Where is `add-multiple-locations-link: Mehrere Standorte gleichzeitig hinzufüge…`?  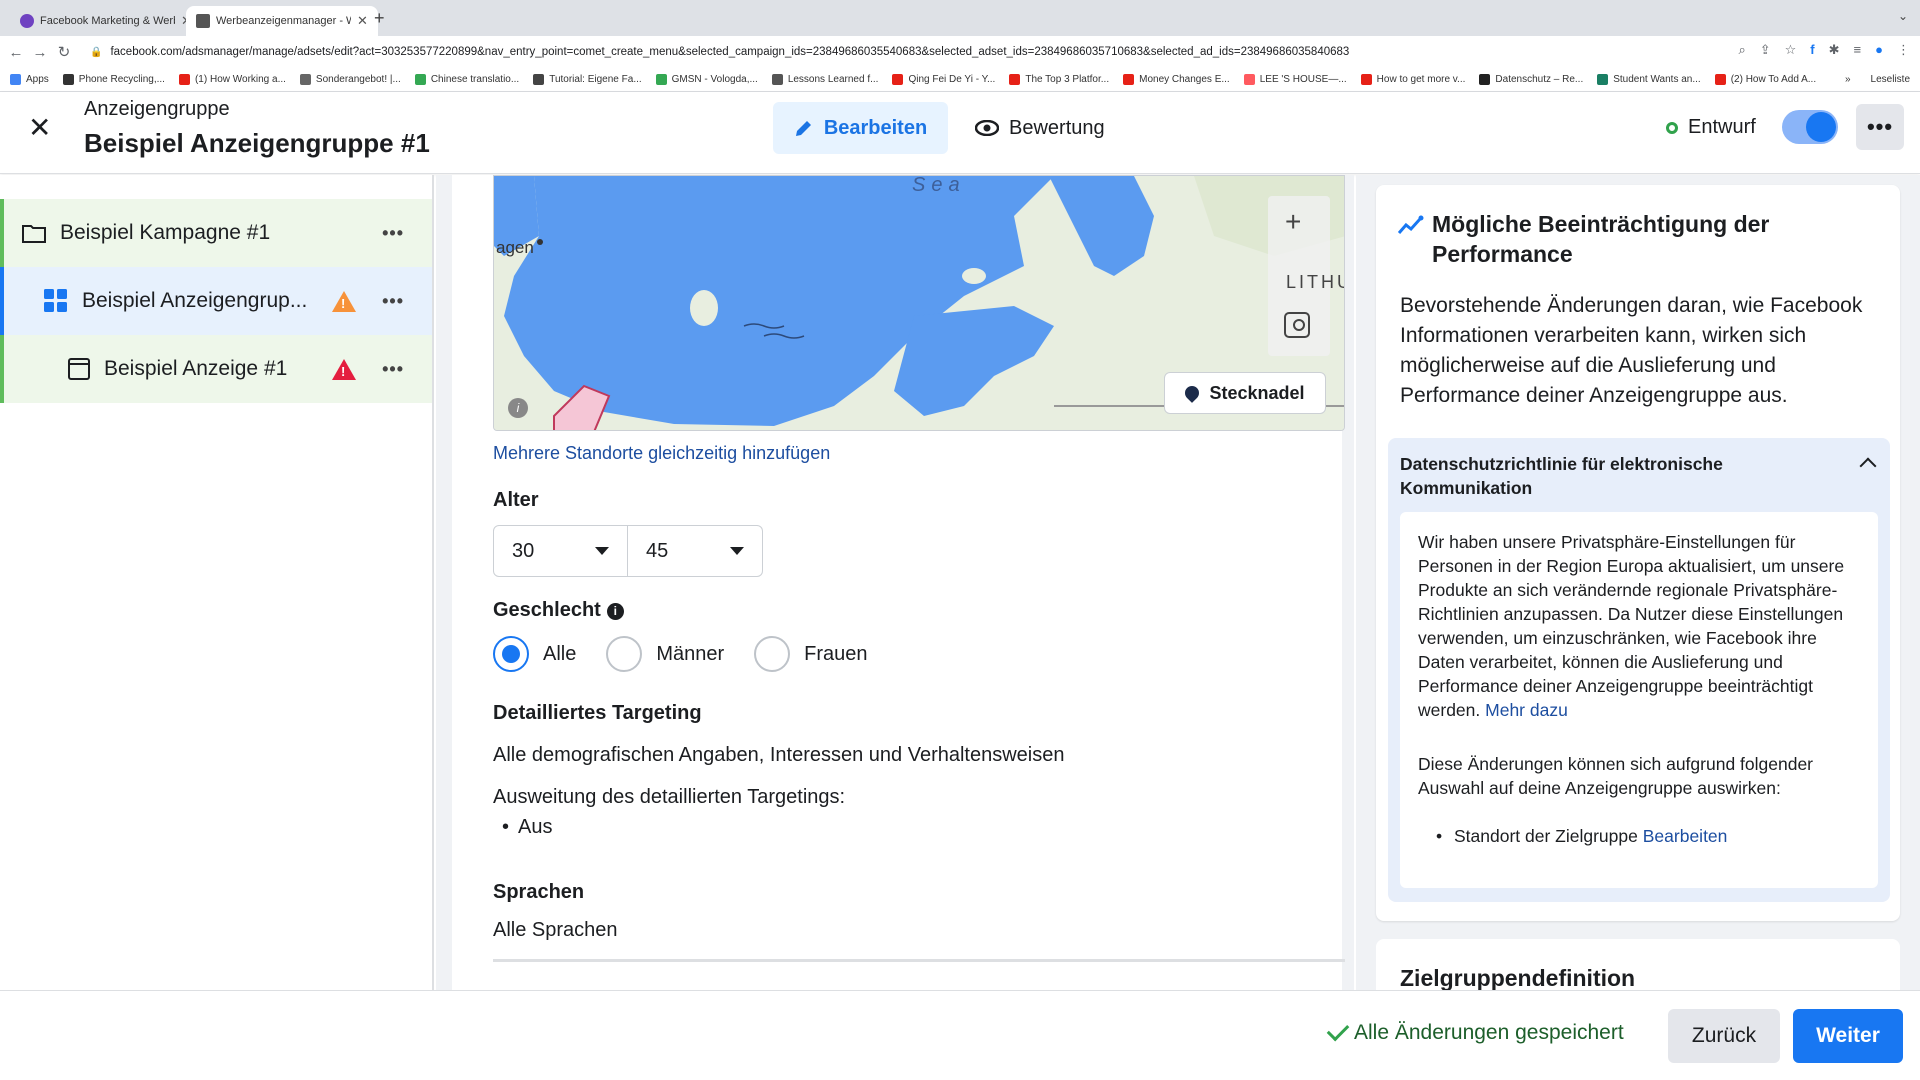 add-multiple-locations-link: Mehrere Standorte gleichzeitig hinzufüge… is located at coordinates (661, 453).